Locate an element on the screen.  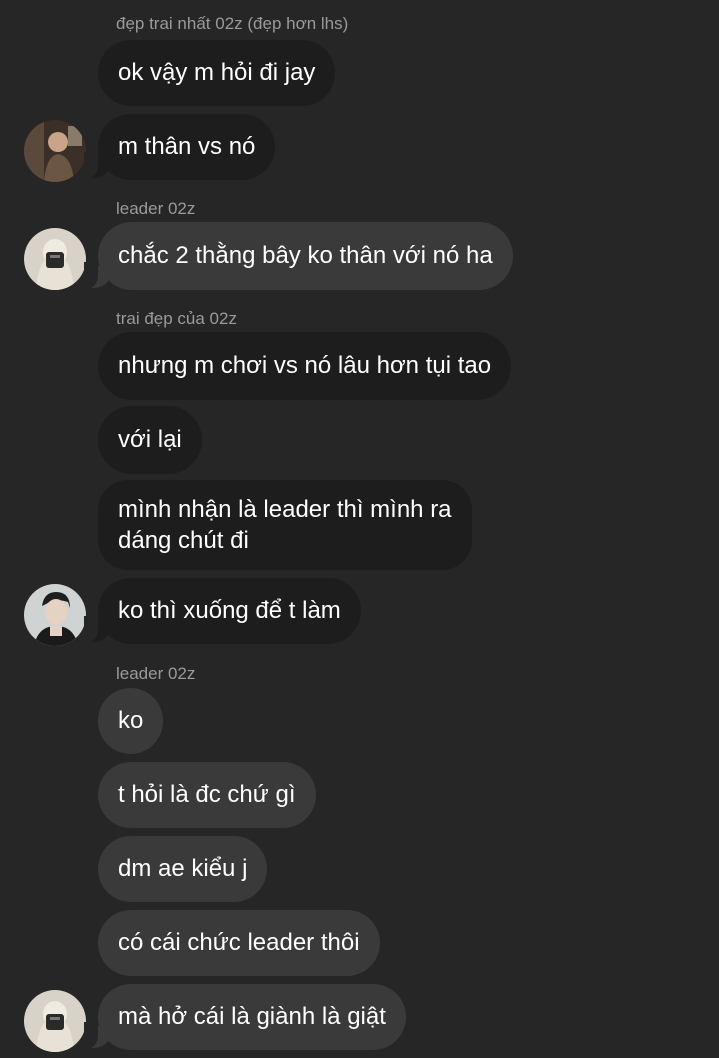
message-bubble: mà hở cái là giành là giật is located at coordinates (245, 1017).